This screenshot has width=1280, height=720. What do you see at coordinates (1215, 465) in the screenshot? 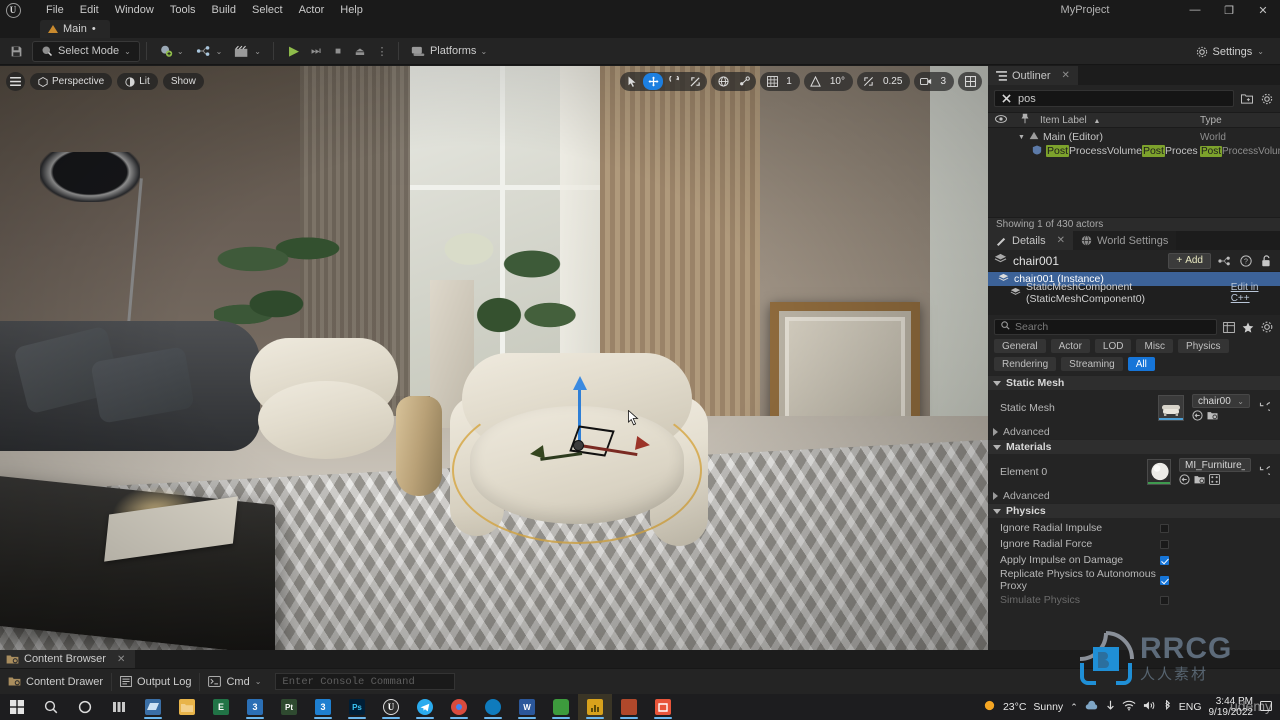
I see `material-asset-picker: MI_Furniture_` at bounding box center [1215, 465].